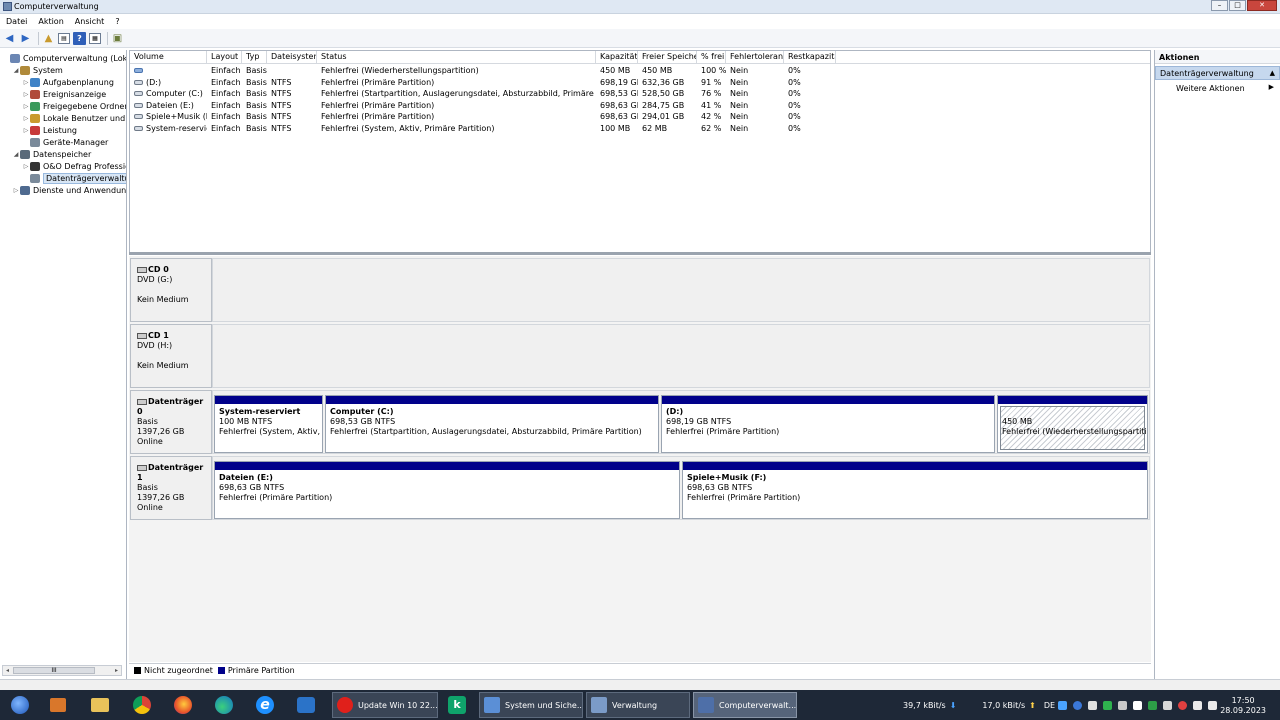 Image resolution: width=1280 pixels, height=720 pixels. What do you see at coordinates (667, 57) in the screenshot?
I see `column-header: Freier Speicher` at bounding box center [667, 57].